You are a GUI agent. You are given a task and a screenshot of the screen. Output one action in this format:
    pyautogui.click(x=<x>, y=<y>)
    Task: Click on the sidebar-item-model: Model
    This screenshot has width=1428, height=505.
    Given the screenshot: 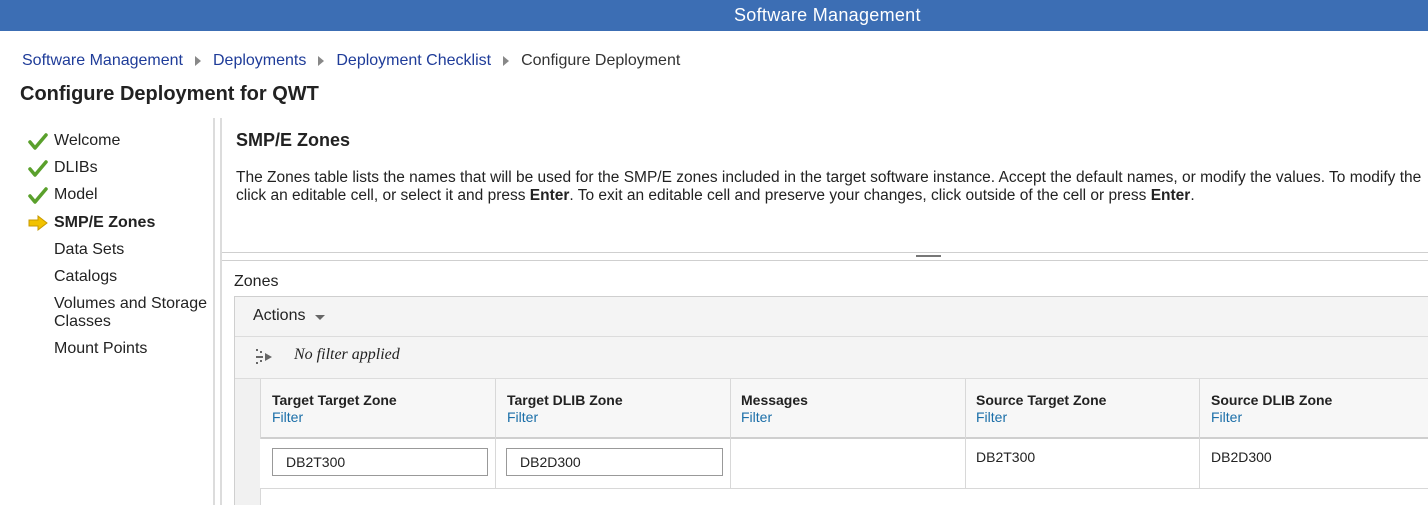 What is the action you would take?
    pyautogui.click(x=76, y=195)
    